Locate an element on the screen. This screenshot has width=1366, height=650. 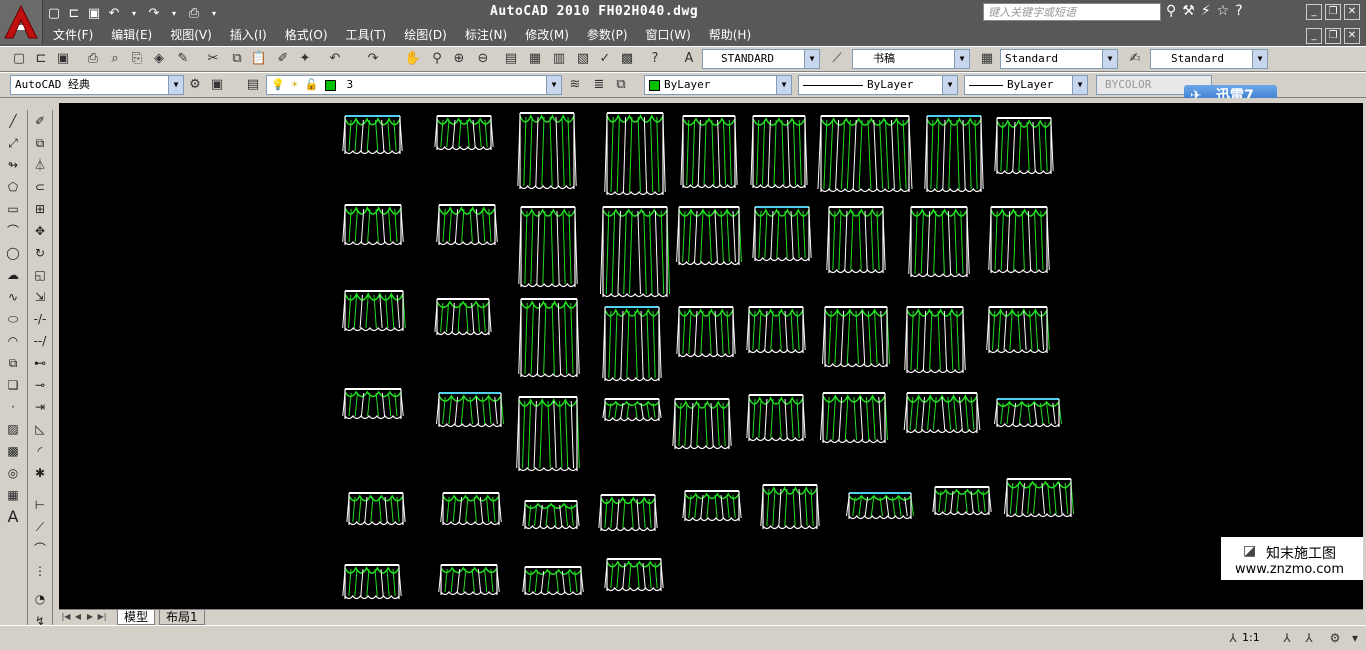
binoculars-icon: ⚲ is located at coordinates (1171, 11).